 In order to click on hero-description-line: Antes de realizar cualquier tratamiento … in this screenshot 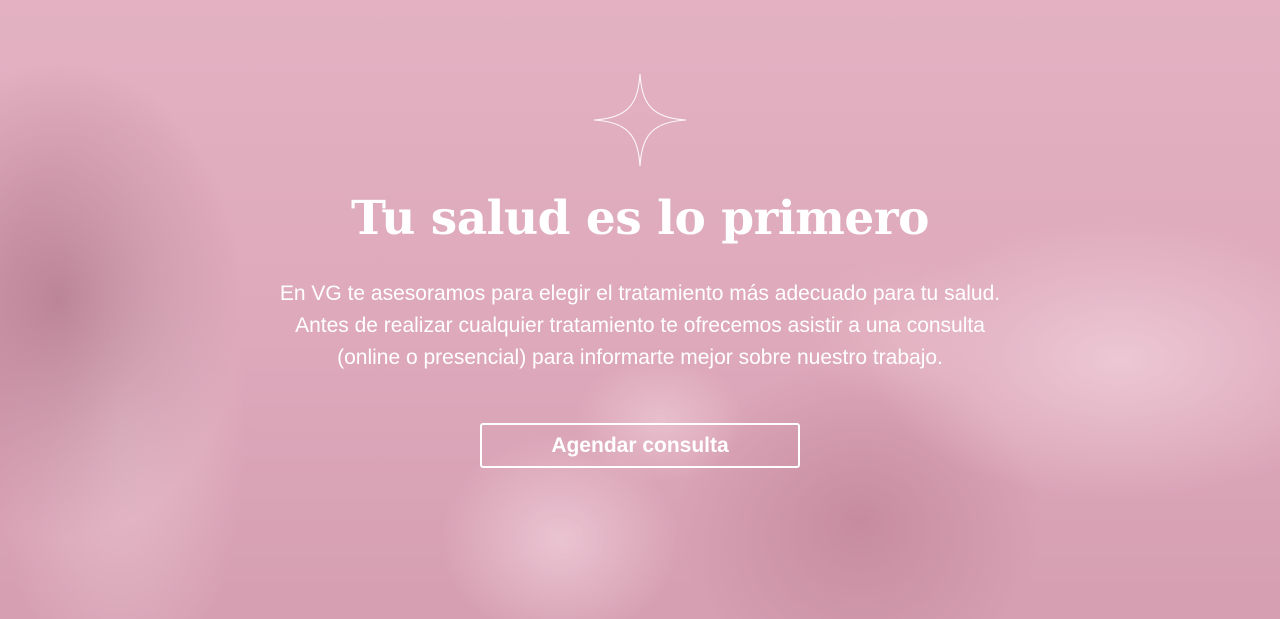, I will do `click(640, 325)`.